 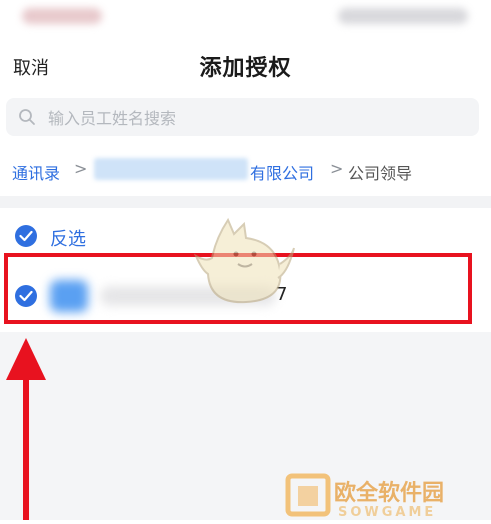 I want to click on breadcrumb-company-redacted, so click(x=171, y=169).